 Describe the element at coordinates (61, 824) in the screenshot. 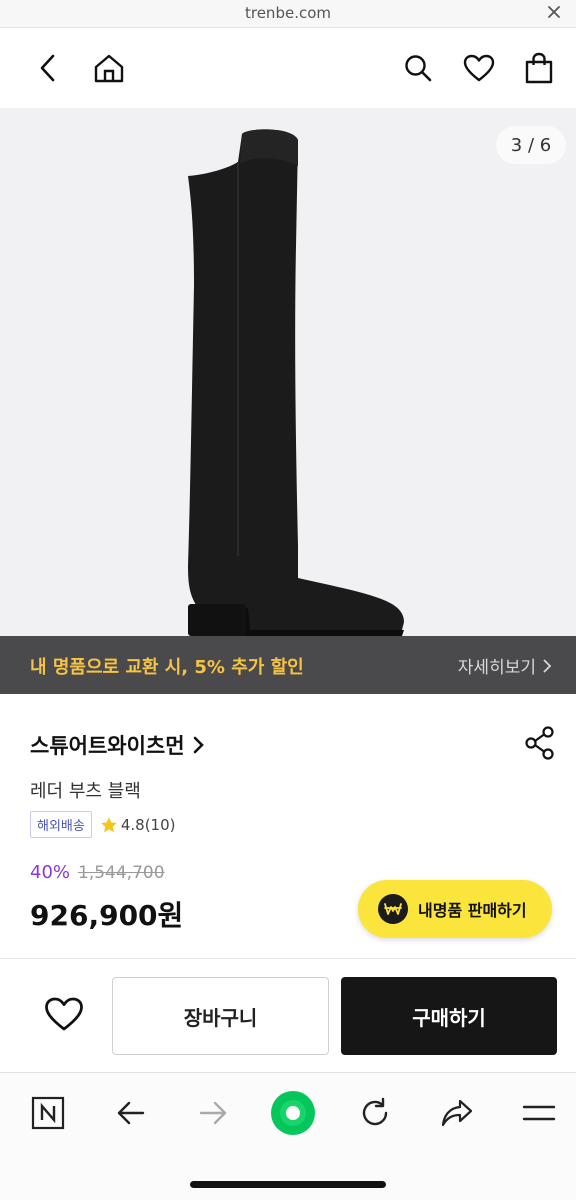

I see `overseas-shipping-badge: 해외배송` at that location.